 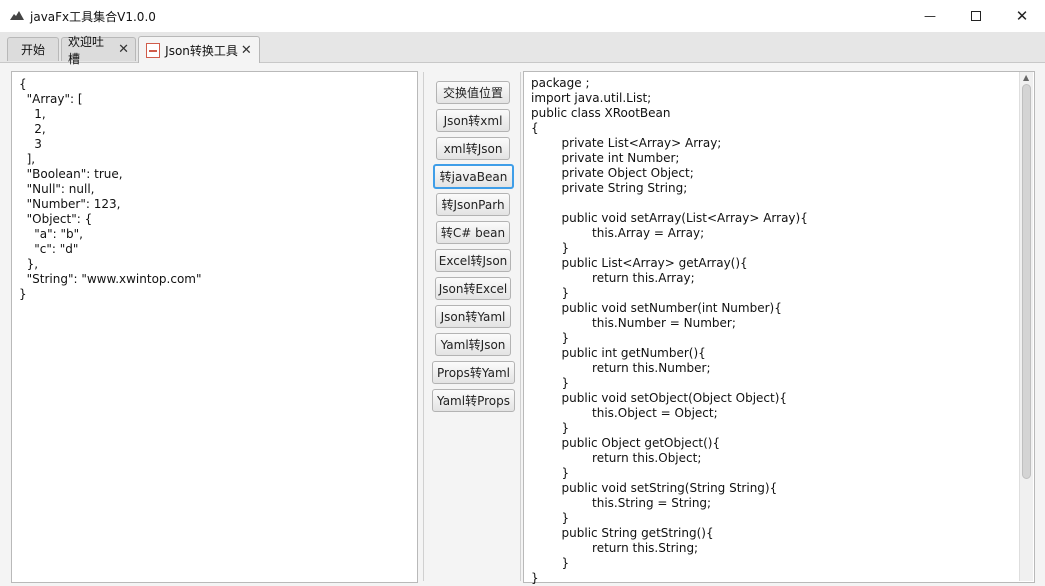 What do you see at coordinates (473, 92) in the screenshot?
I see `swap-key-value-button: 交换值位置` at bounding box center [473, 92].